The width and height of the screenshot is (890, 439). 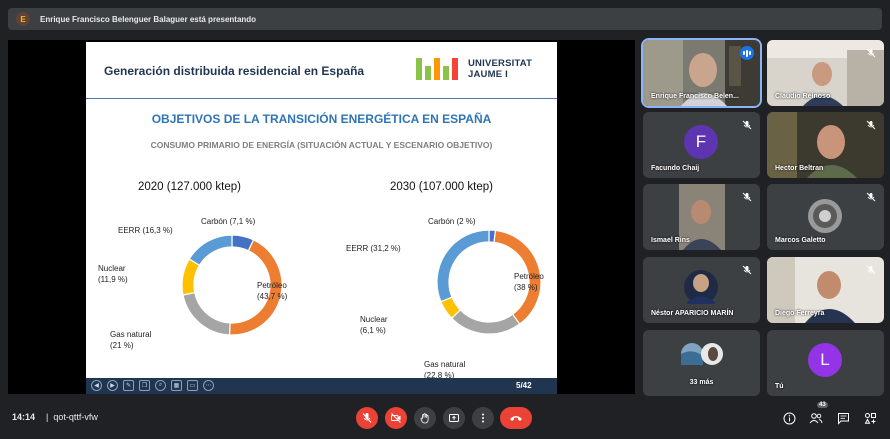 I want to click on donut-slice-nuclear, so click(x=191, y=277).